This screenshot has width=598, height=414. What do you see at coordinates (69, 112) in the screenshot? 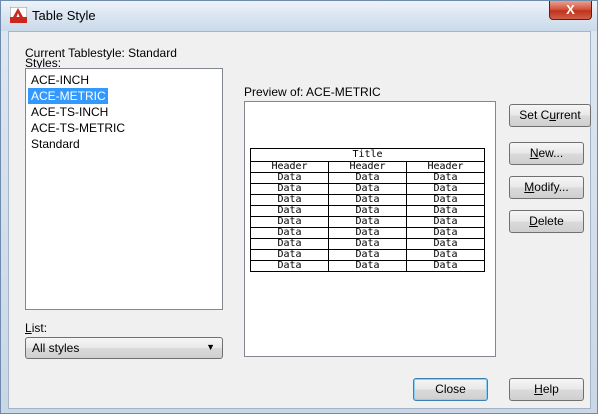
I see `style-list-item: ACE-TS-INCH` at bounding box center [69, 112].